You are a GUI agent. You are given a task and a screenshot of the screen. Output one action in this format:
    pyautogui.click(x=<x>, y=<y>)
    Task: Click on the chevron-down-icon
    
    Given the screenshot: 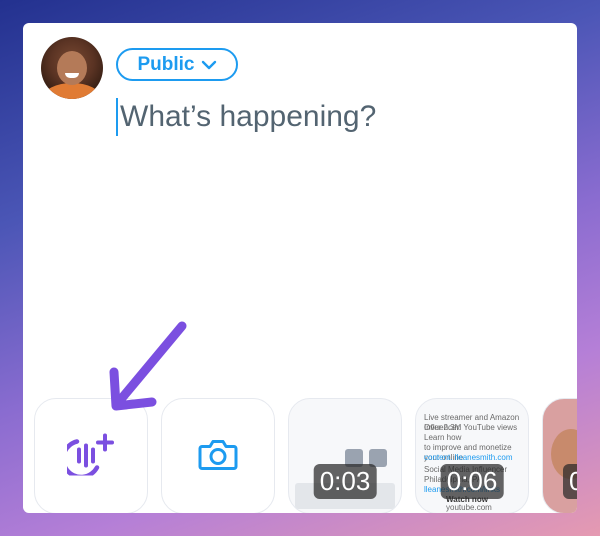 What is the action you would take?
    pyautogui.click(x=208, y=64)
    